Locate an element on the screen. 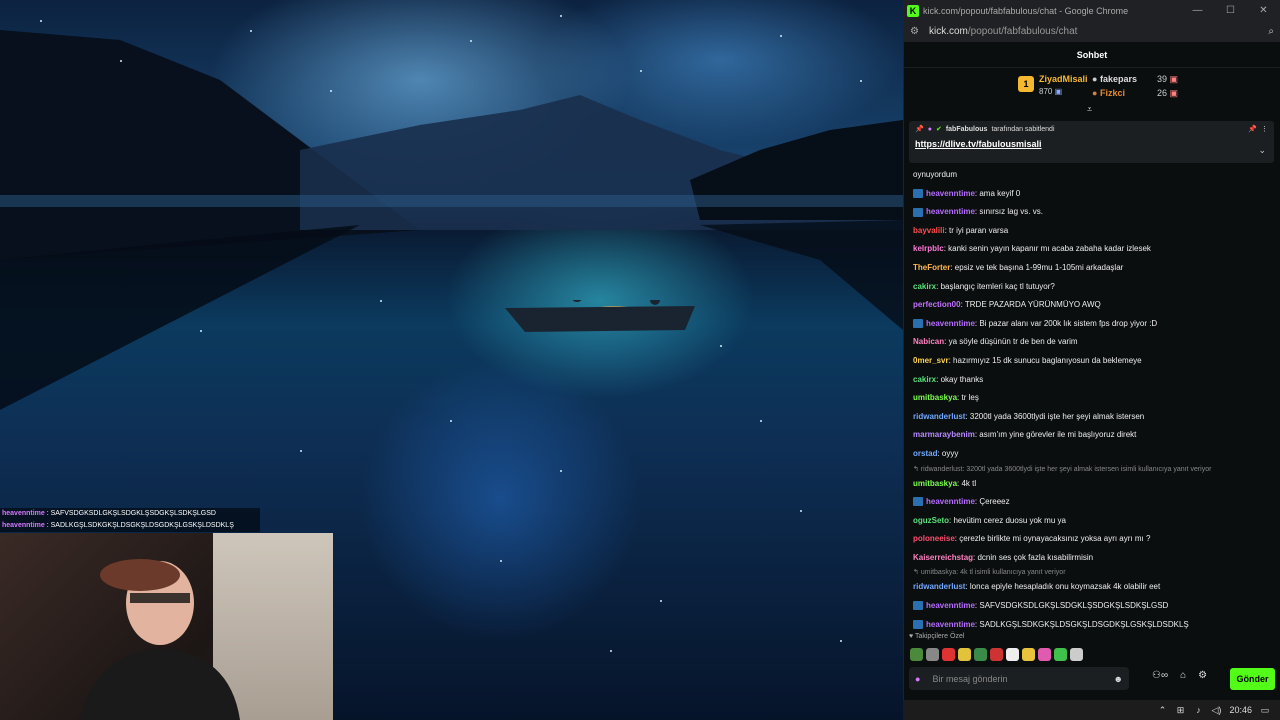  chat-message: heavenntime: ama keyif 0 is located at coordinates (1094, 194).